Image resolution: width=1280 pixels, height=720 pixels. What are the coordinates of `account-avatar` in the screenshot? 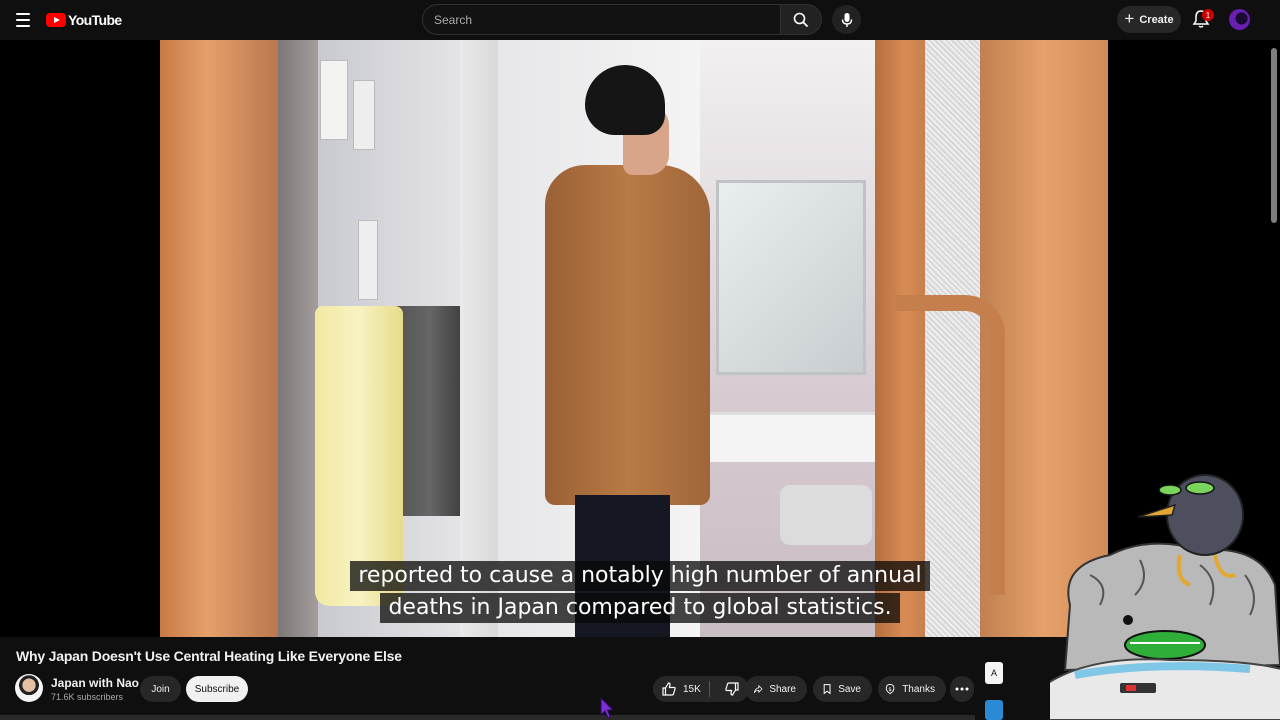 It's located at (1239, 19).